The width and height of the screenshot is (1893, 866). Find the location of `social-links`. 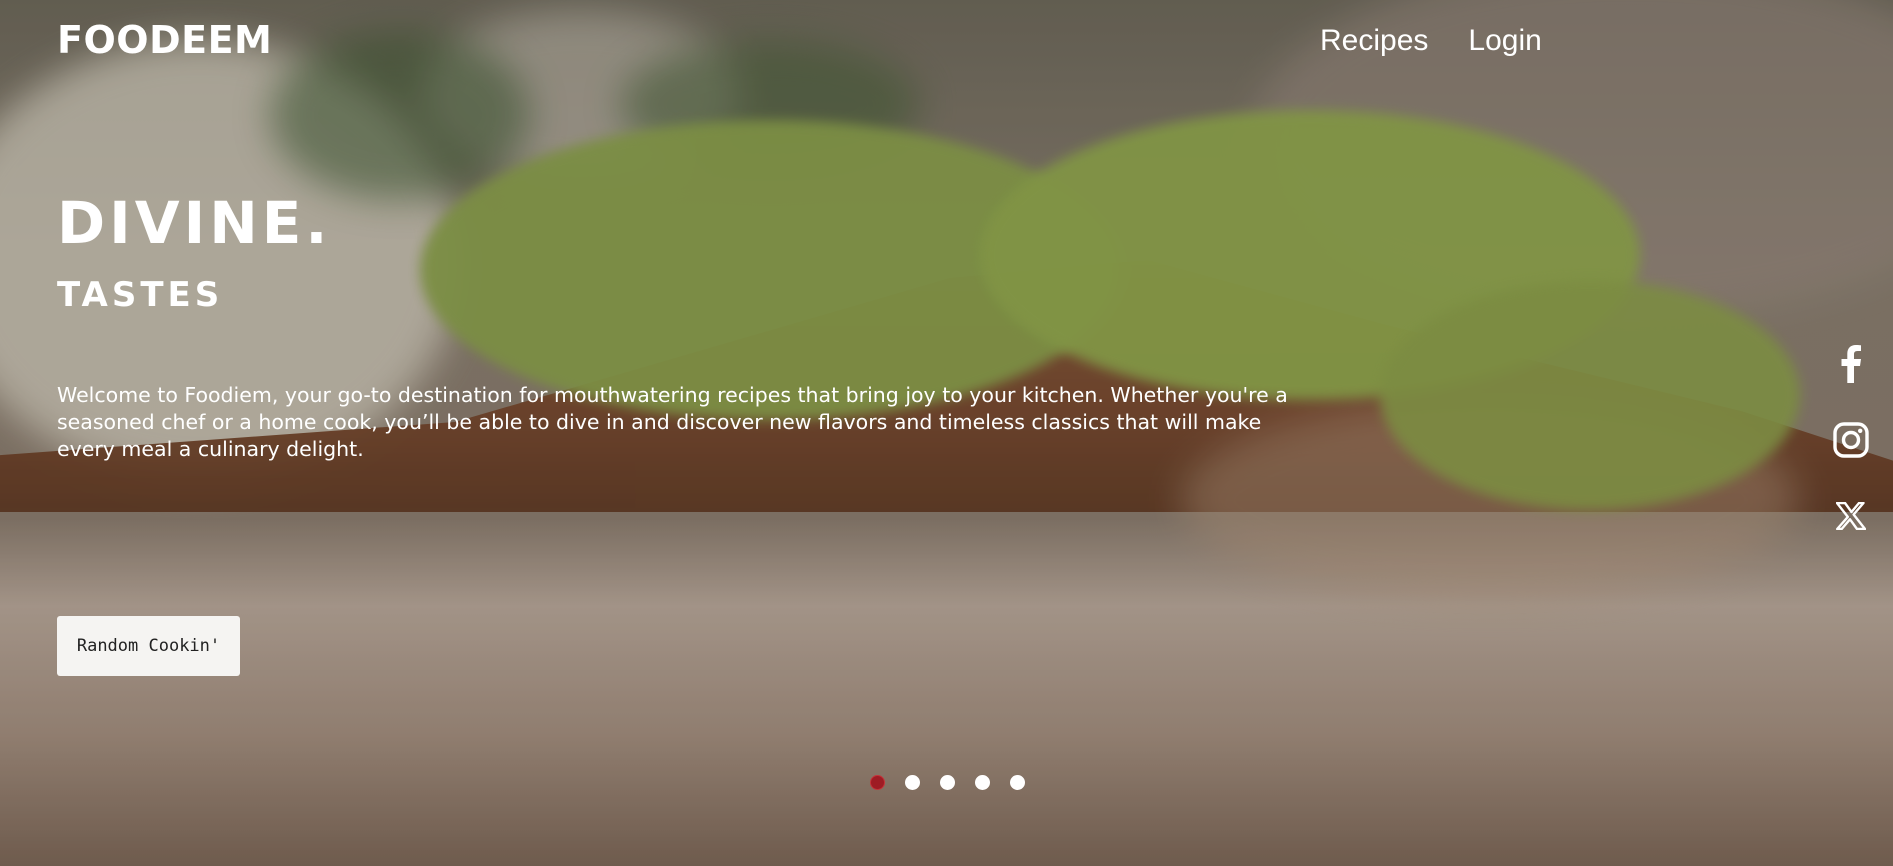

social-links is located at coordinates (1851, 440).